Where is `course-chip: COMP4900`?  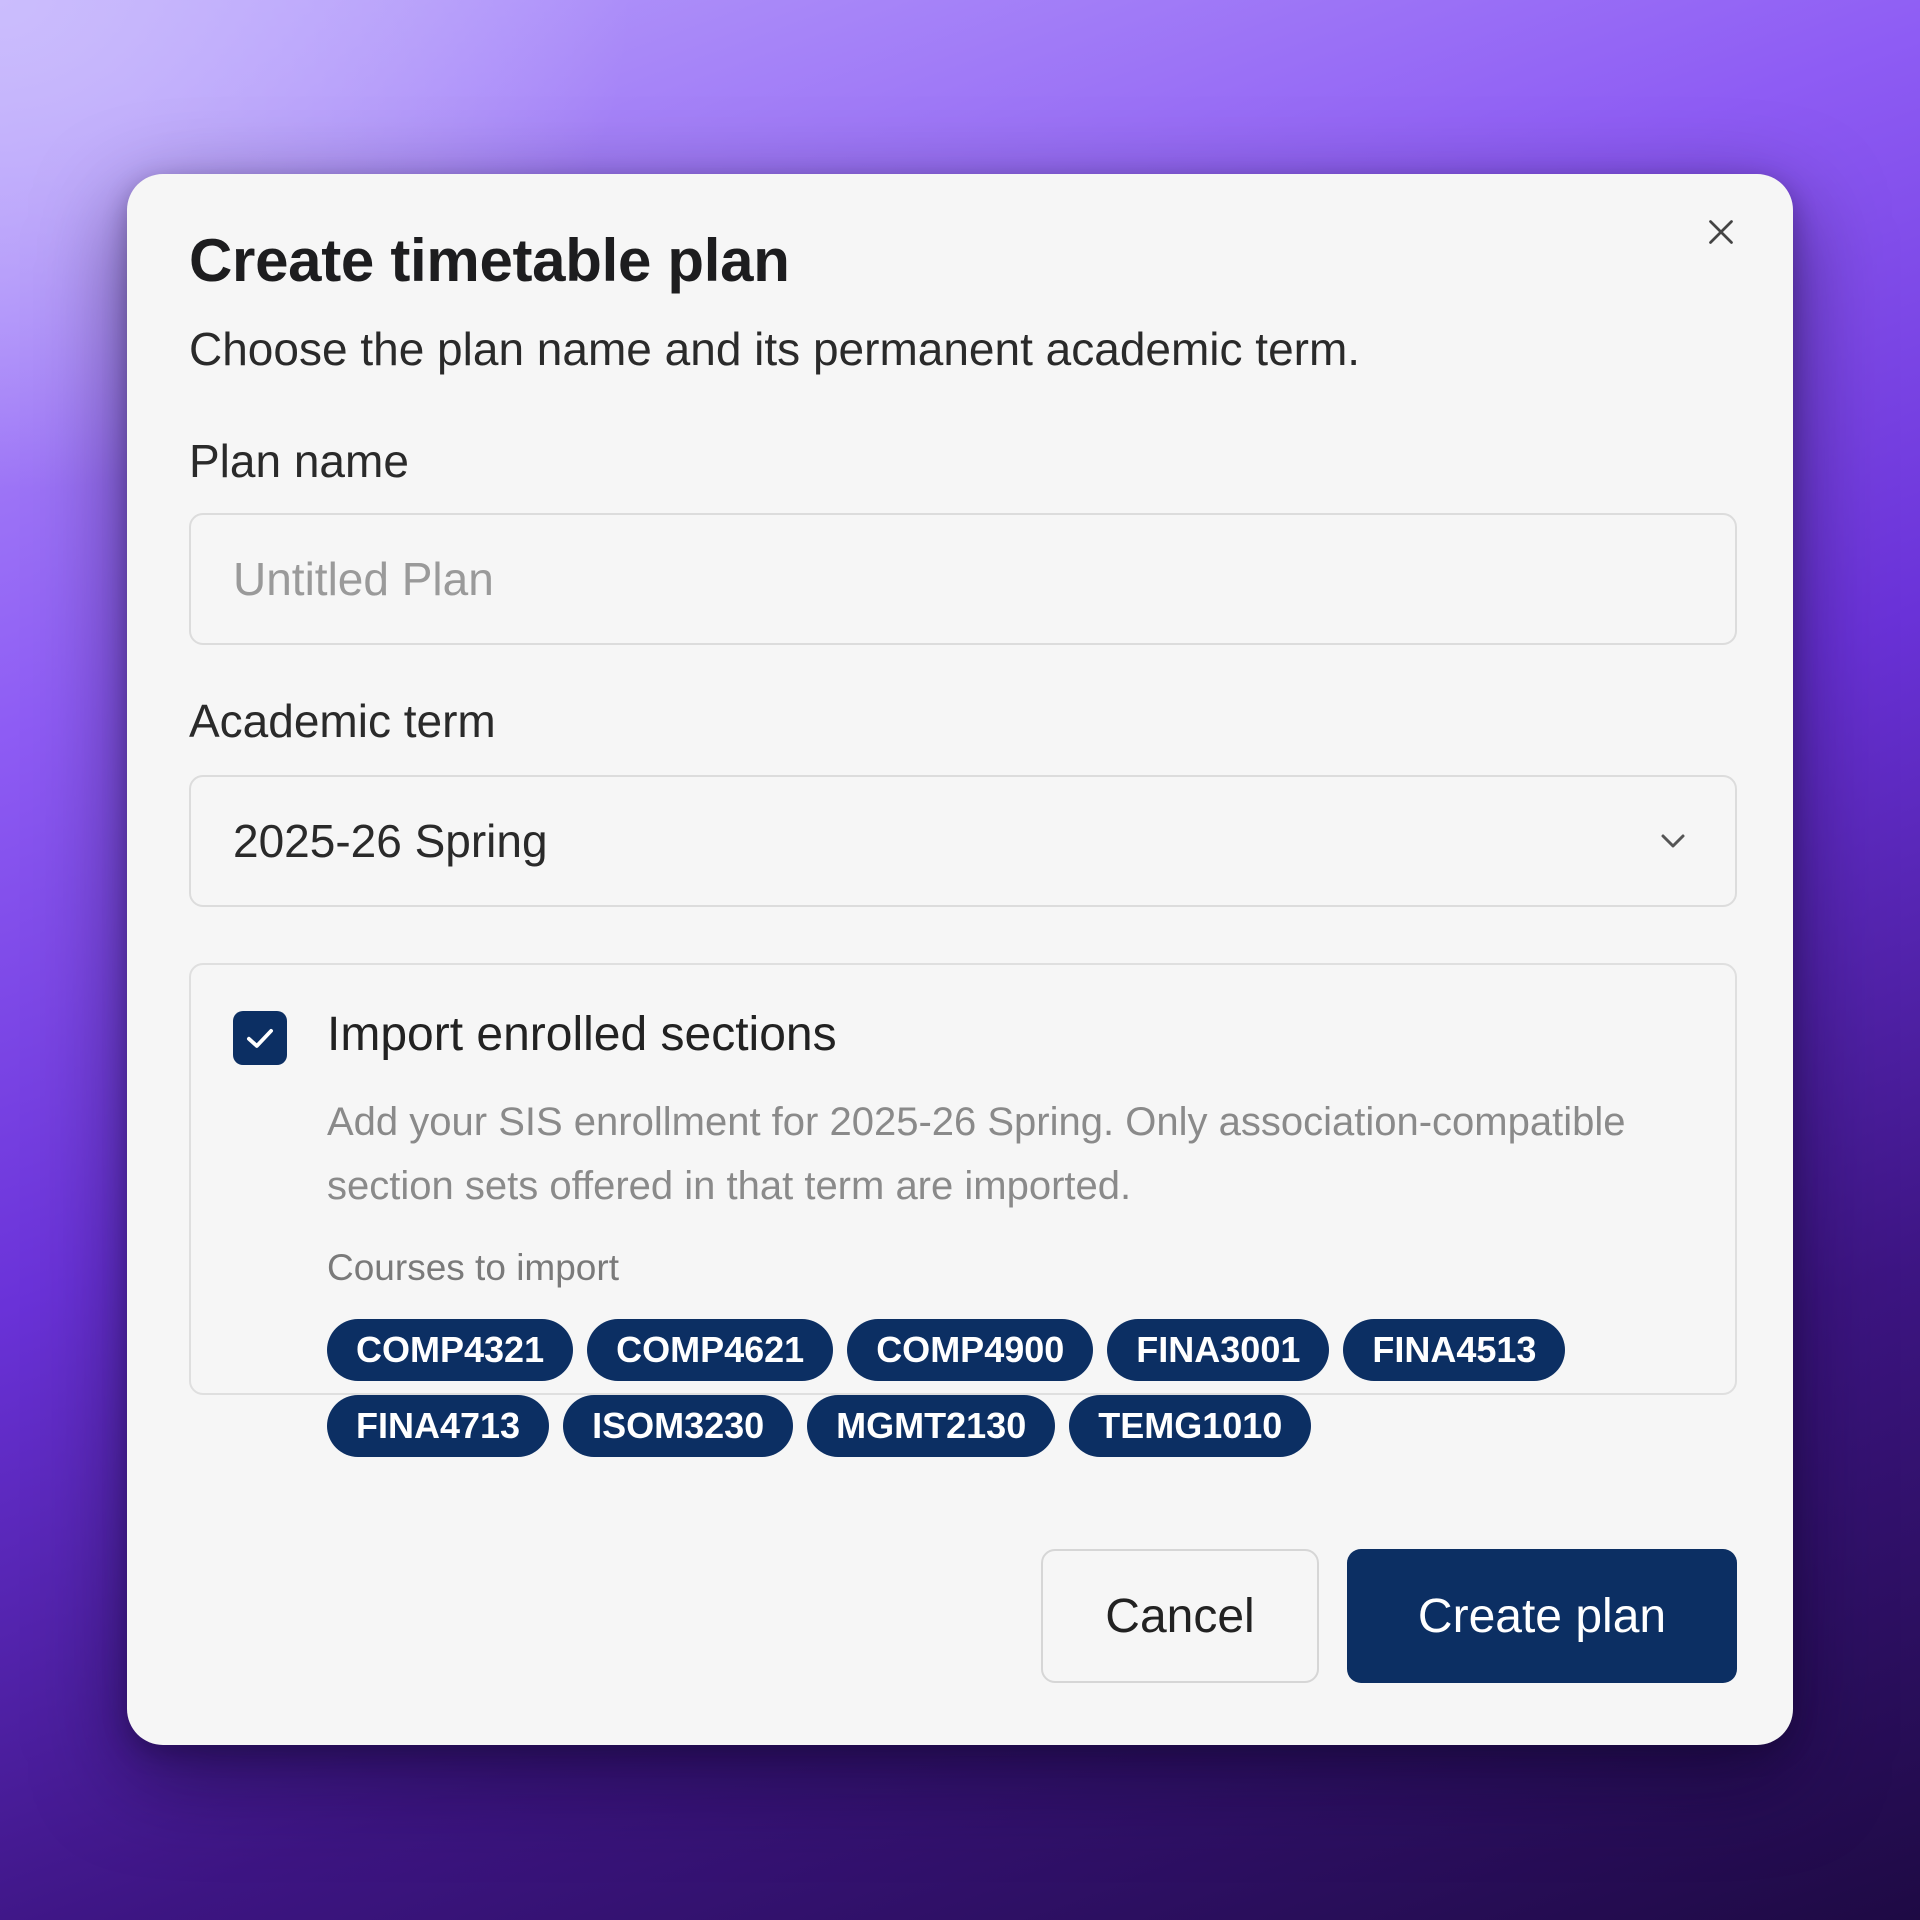
course-chip: COMP4900 is located at coordinates (970, 1350).